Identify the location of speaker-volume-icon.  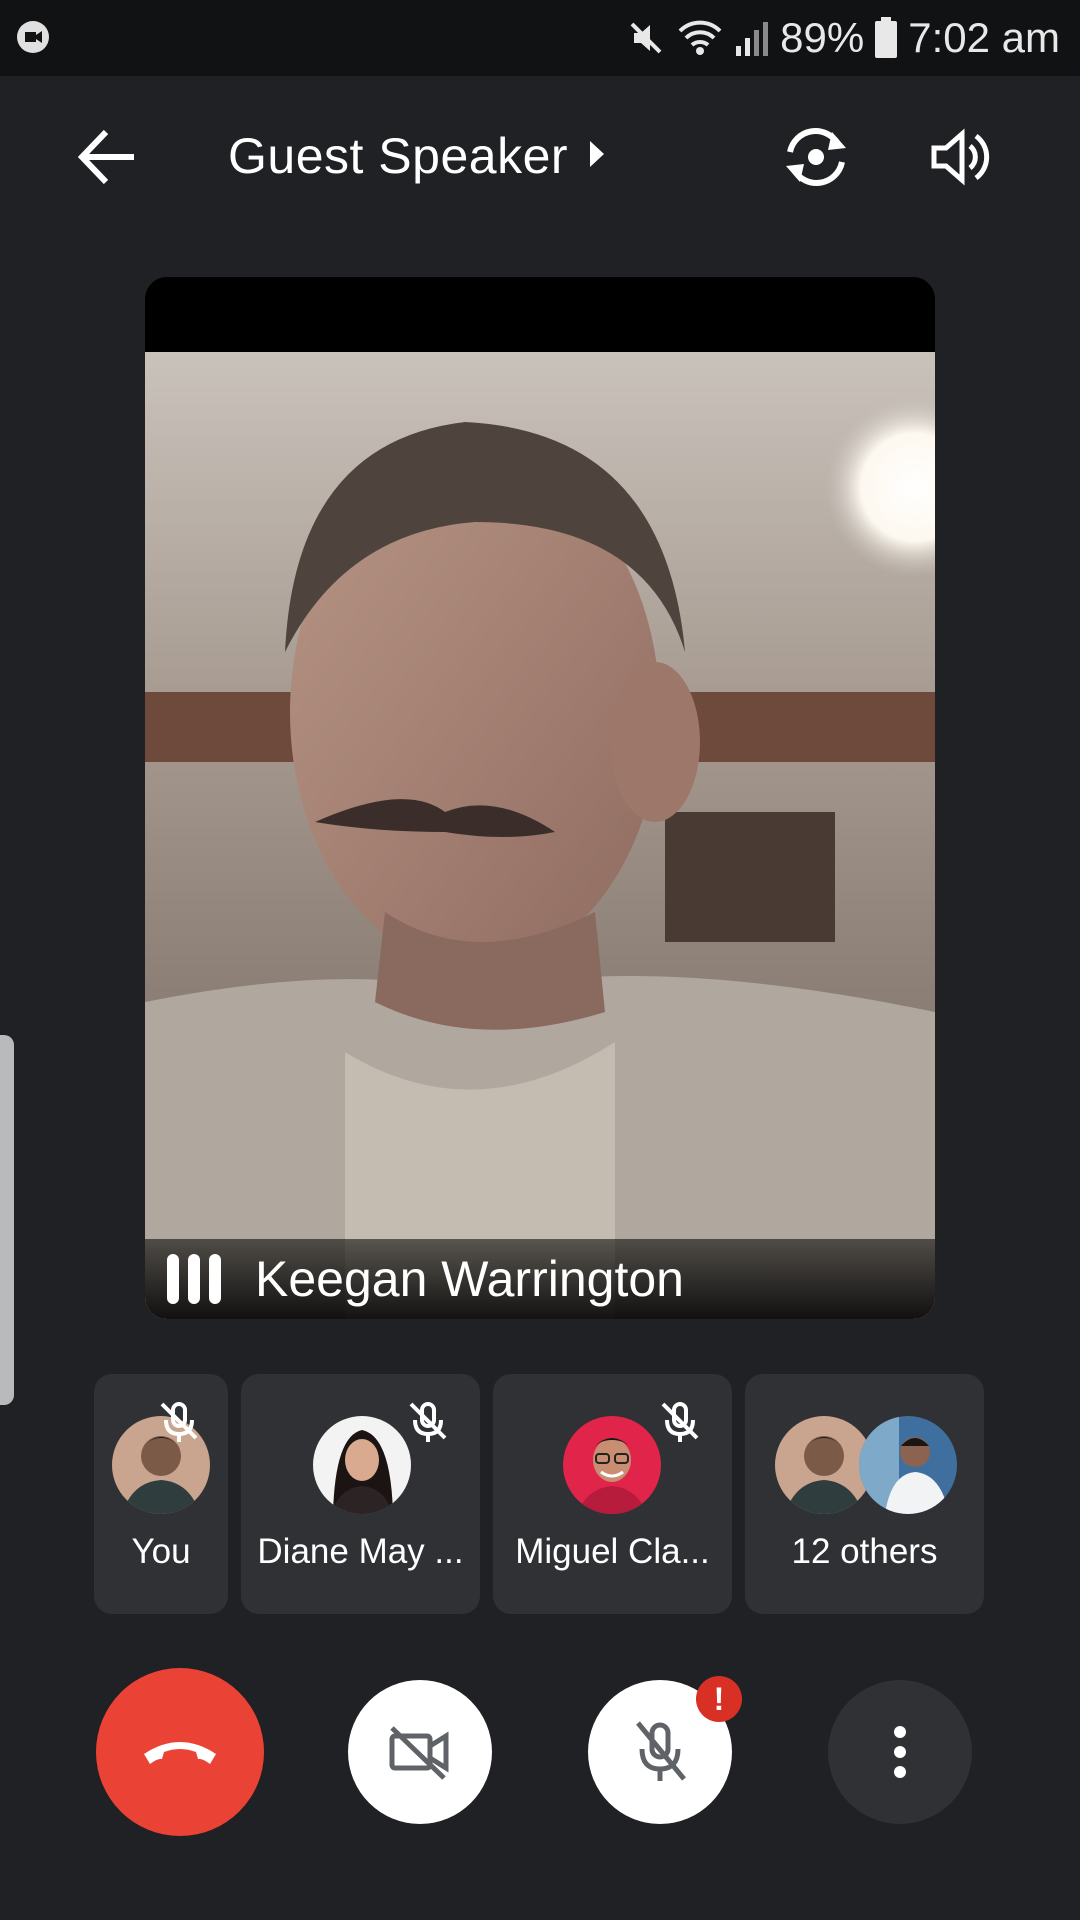
(962, 157).